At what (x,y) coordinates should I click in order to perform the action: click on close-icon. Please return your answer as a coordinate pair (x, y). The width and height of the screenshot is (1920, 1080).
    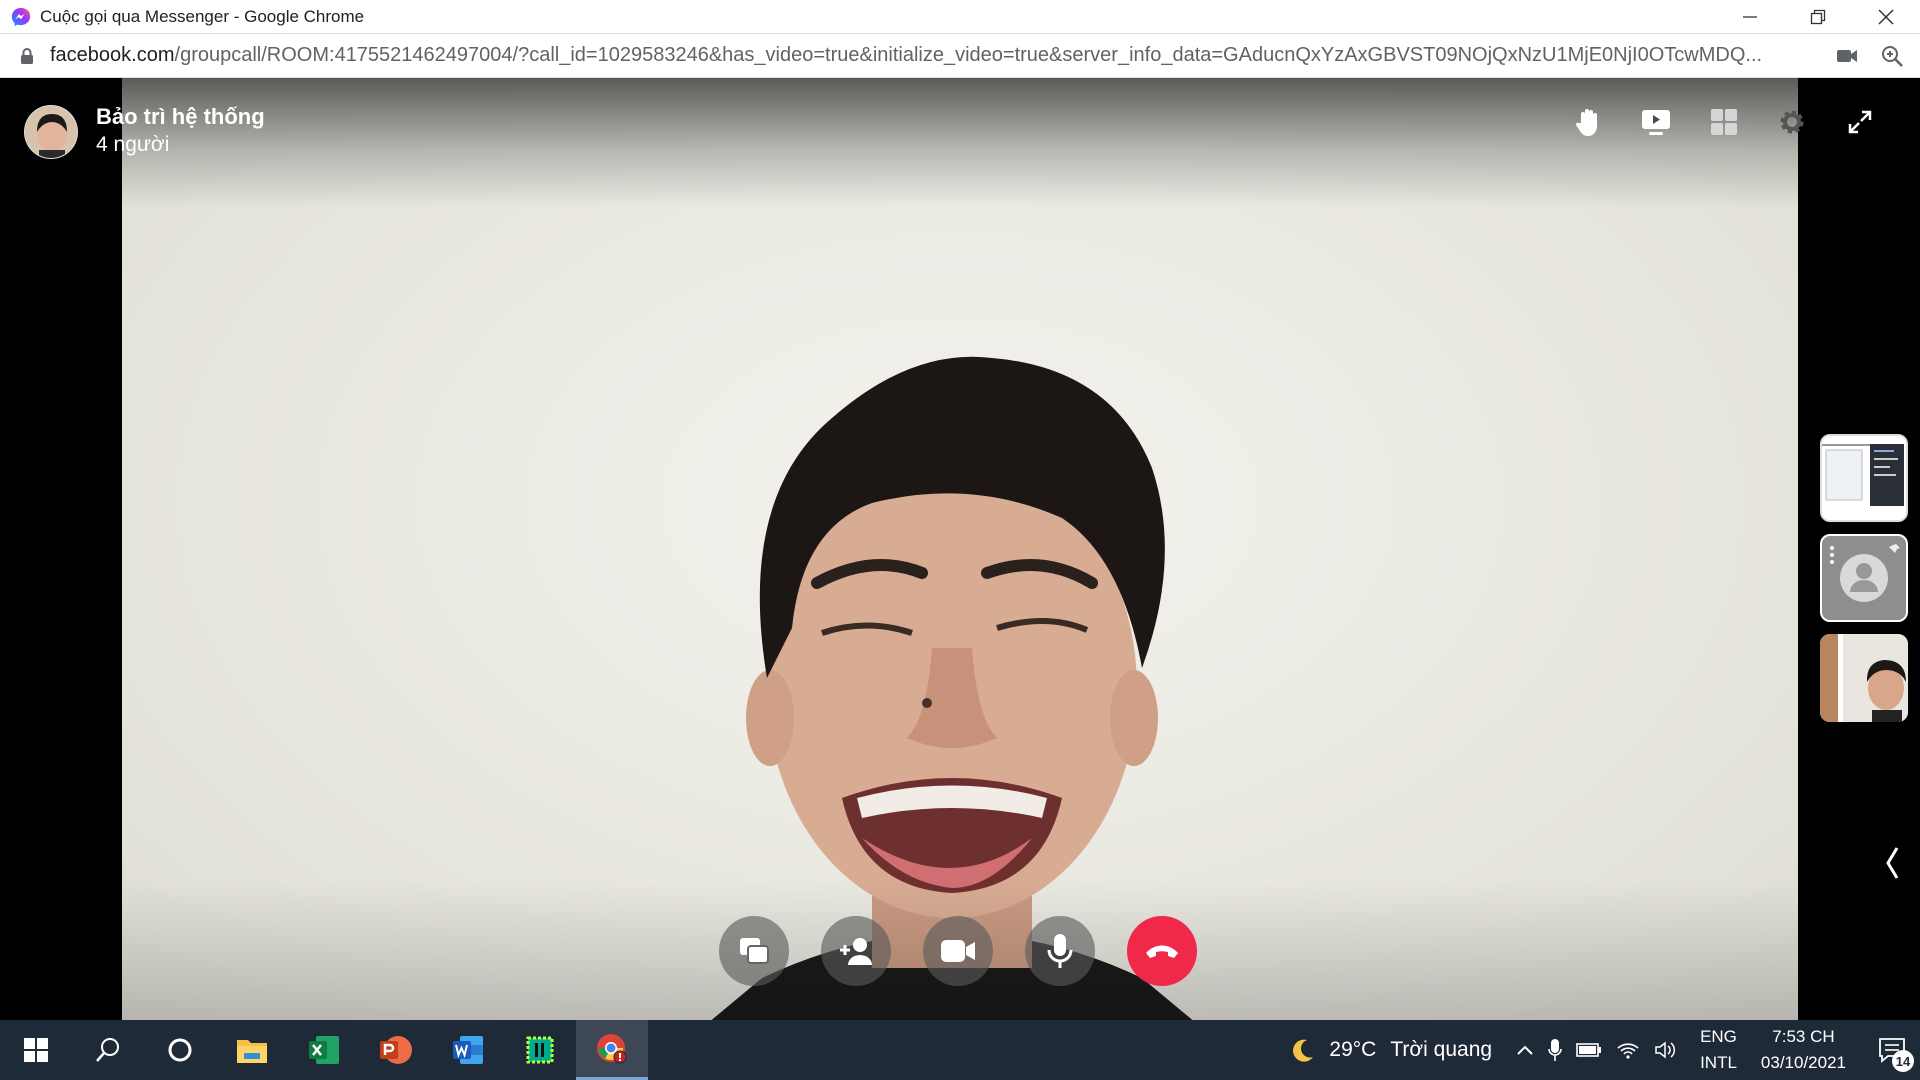
    Looking at the image, I should click on (1886, 17).